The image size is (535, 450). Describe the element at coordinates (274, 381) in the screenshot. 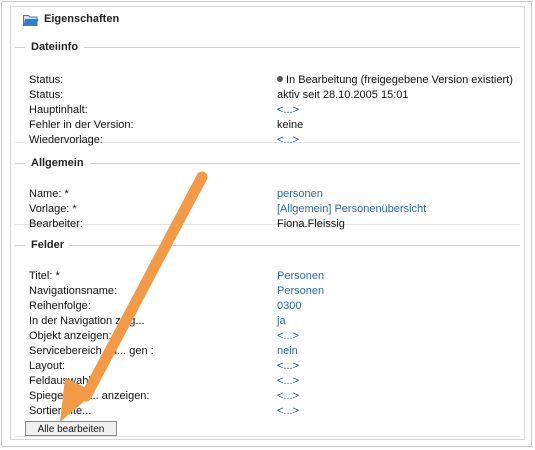

I see `field-row-feldauswahl: Feldauswahl: <...>` at that location.